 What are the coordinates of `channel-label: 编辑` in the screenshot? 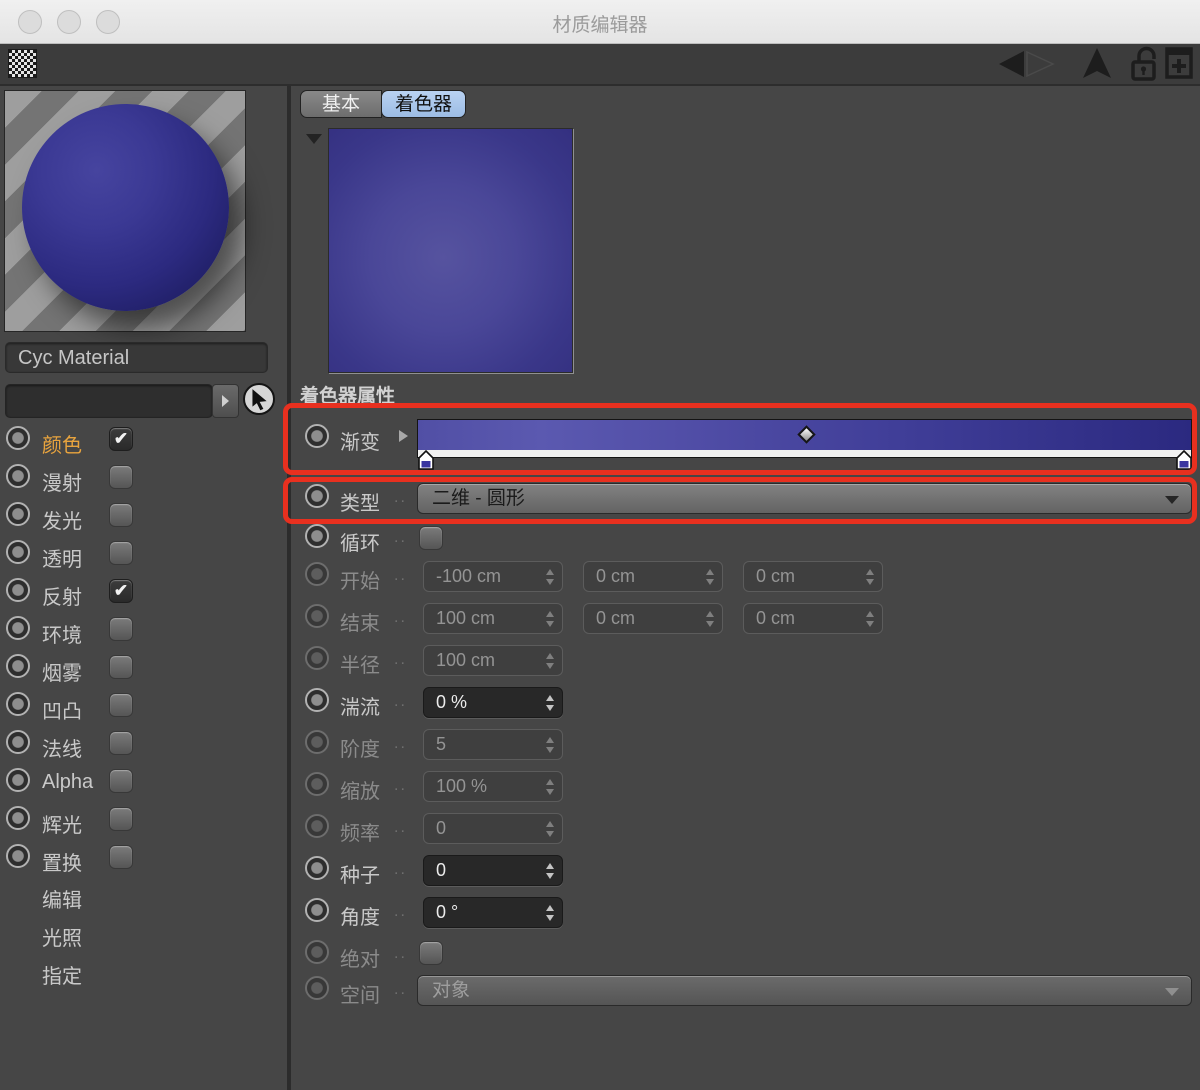 It's located at (62, 898).